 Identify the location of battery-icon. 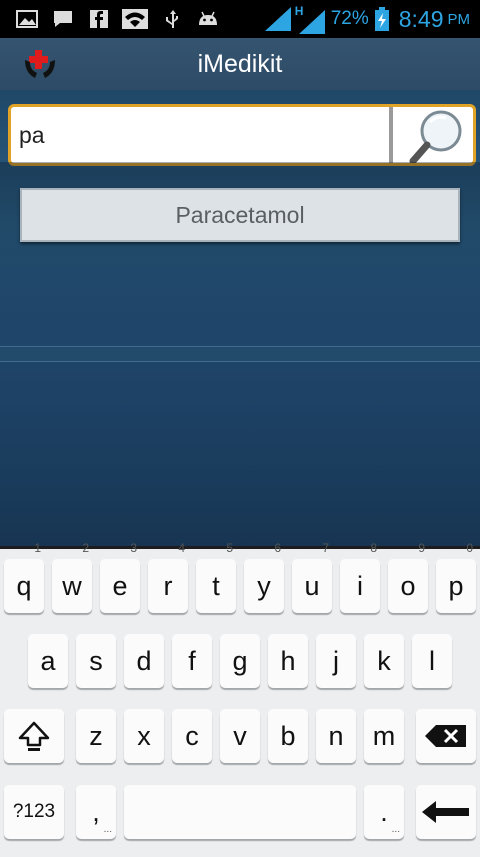
(381, 19).